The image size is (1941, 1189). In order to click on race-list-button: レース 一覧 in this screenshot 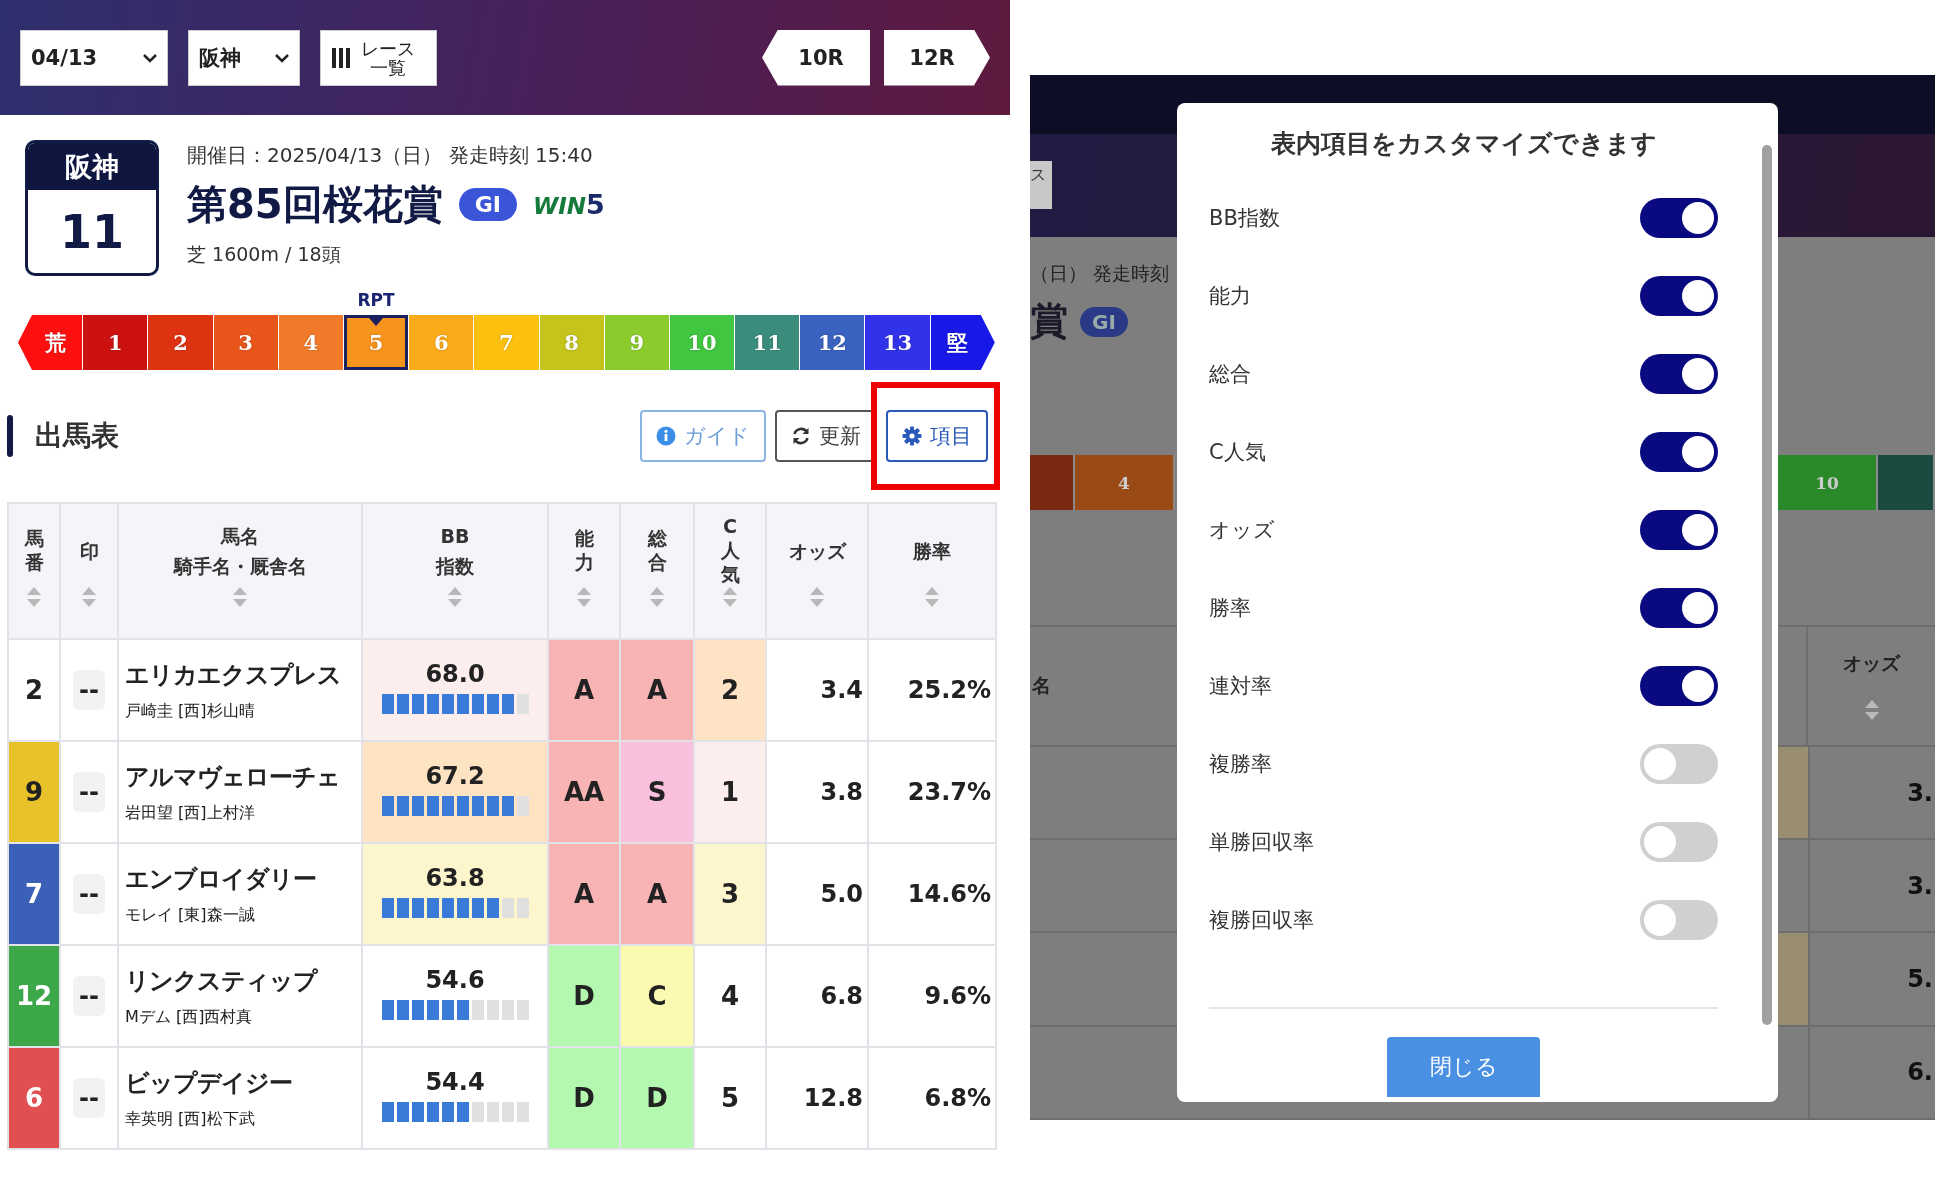, I will do `click(378, 57)`.